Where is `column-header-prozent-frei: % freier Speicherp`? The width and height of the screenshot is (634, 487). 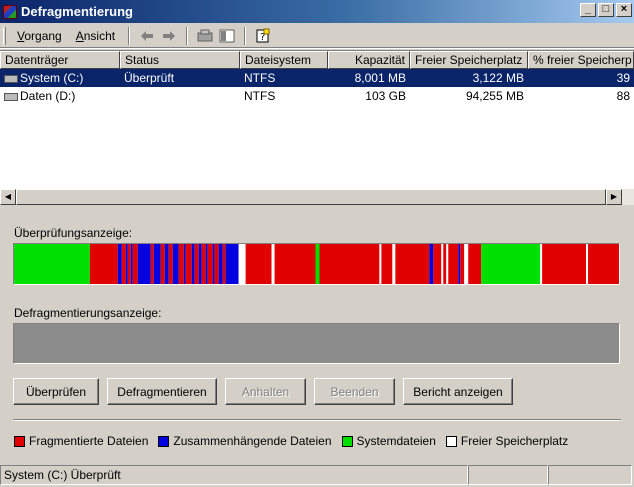 column-header-prozent-frei: % freier Speicherp is located at coordinates (581, 60).